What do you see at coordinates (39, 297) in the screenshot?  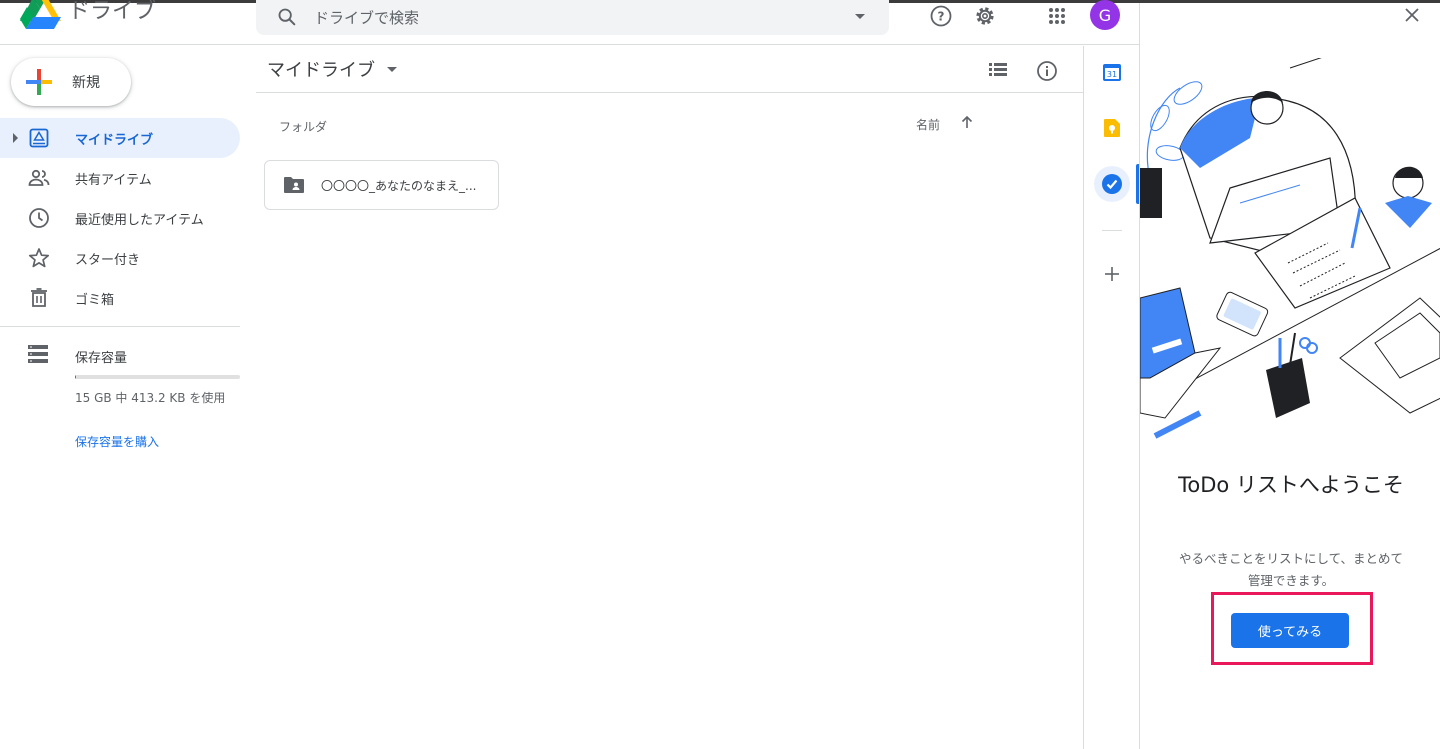 I see `trash-icon` at bounding box center [39, 297].